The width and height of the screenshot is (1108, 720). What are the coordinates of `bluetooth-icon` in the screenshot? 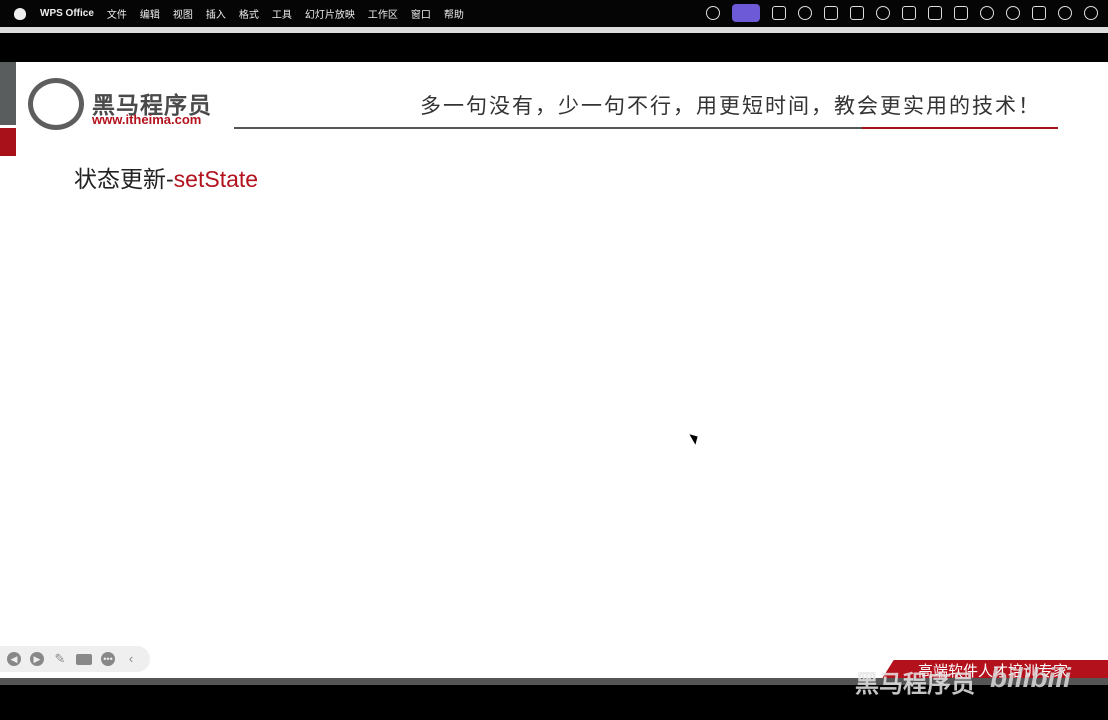 It's located at (857, 13).